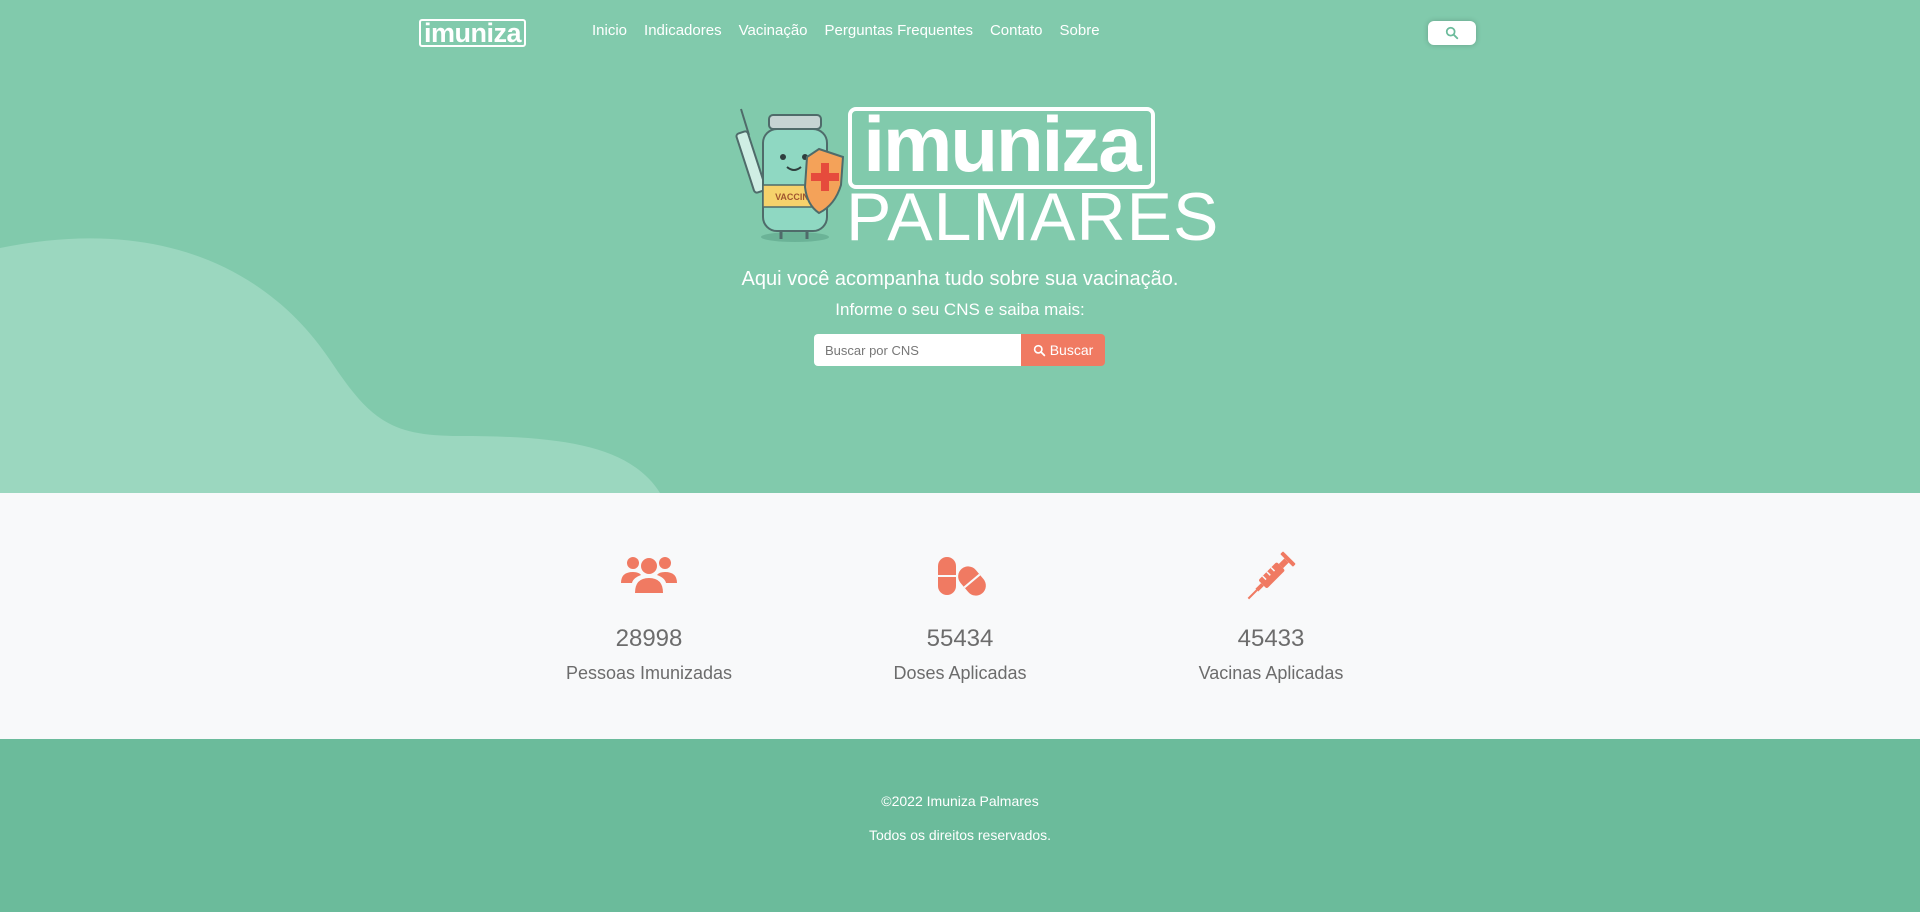 Image resolution: width=1920 pixels, height=912 pixels. I want to click on nav-logo: imuniza, so click(473, 33).